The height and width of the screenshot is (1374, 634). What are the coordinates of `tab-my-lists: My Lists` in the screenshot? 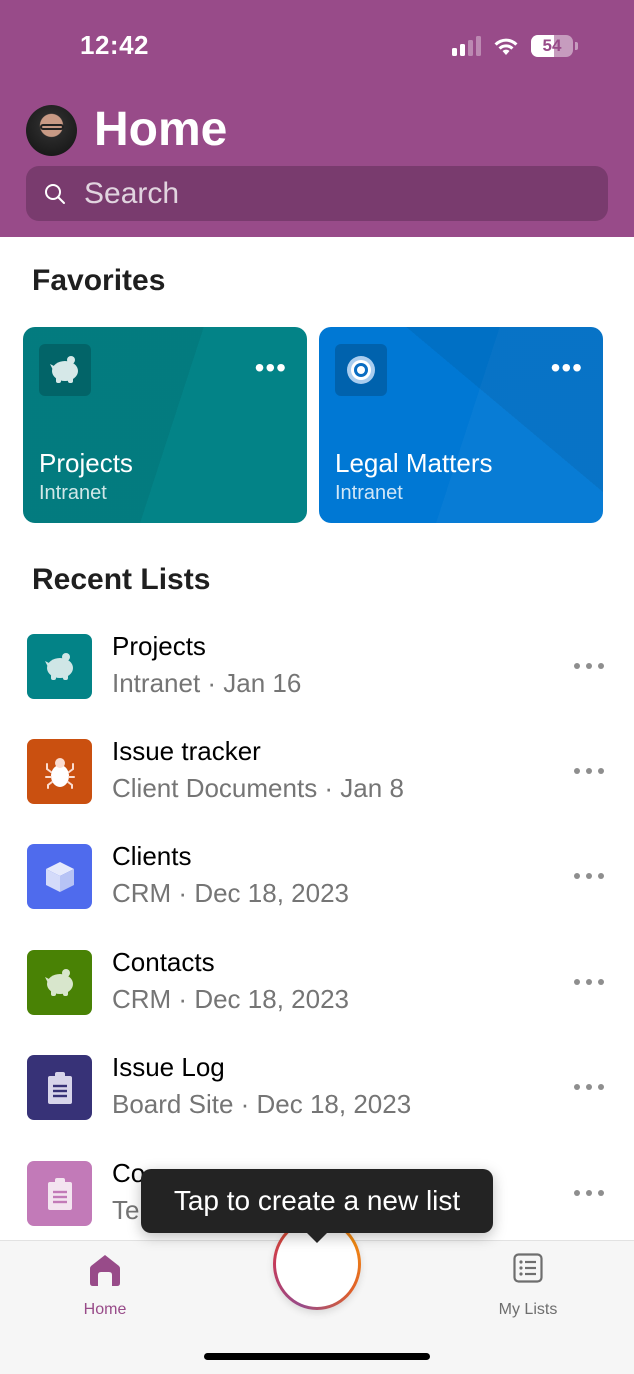 It's located at (528, 1286).